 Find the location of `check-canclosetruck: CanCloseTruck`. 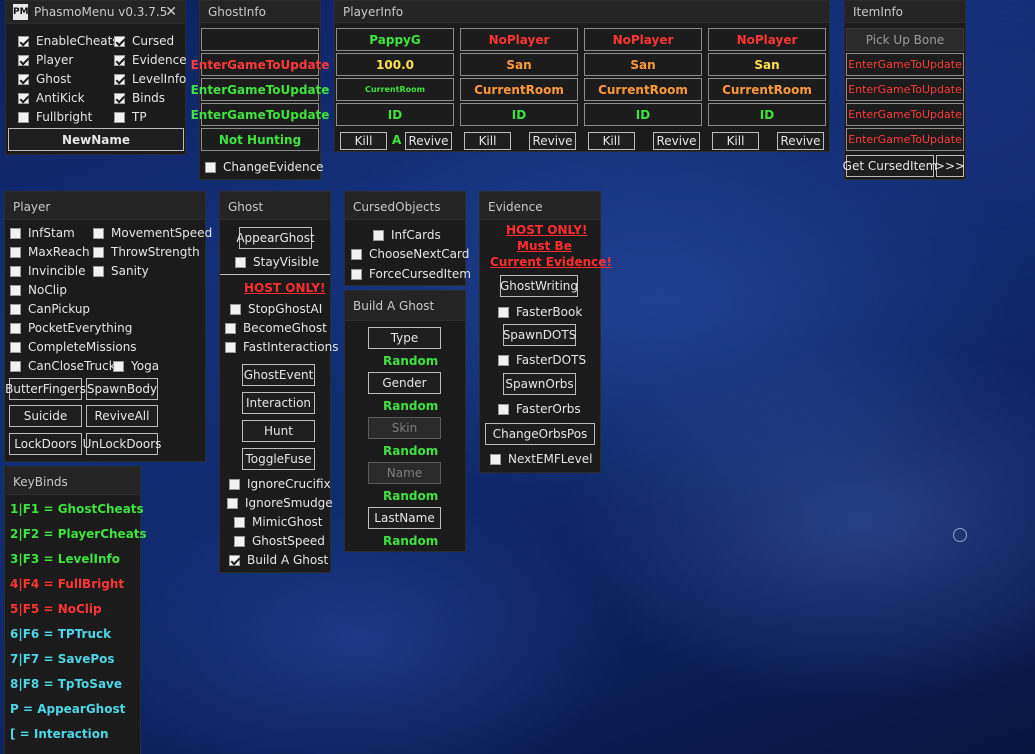

check-canclosetruck: CanCloseTruck is located at coordinates (63, 366).